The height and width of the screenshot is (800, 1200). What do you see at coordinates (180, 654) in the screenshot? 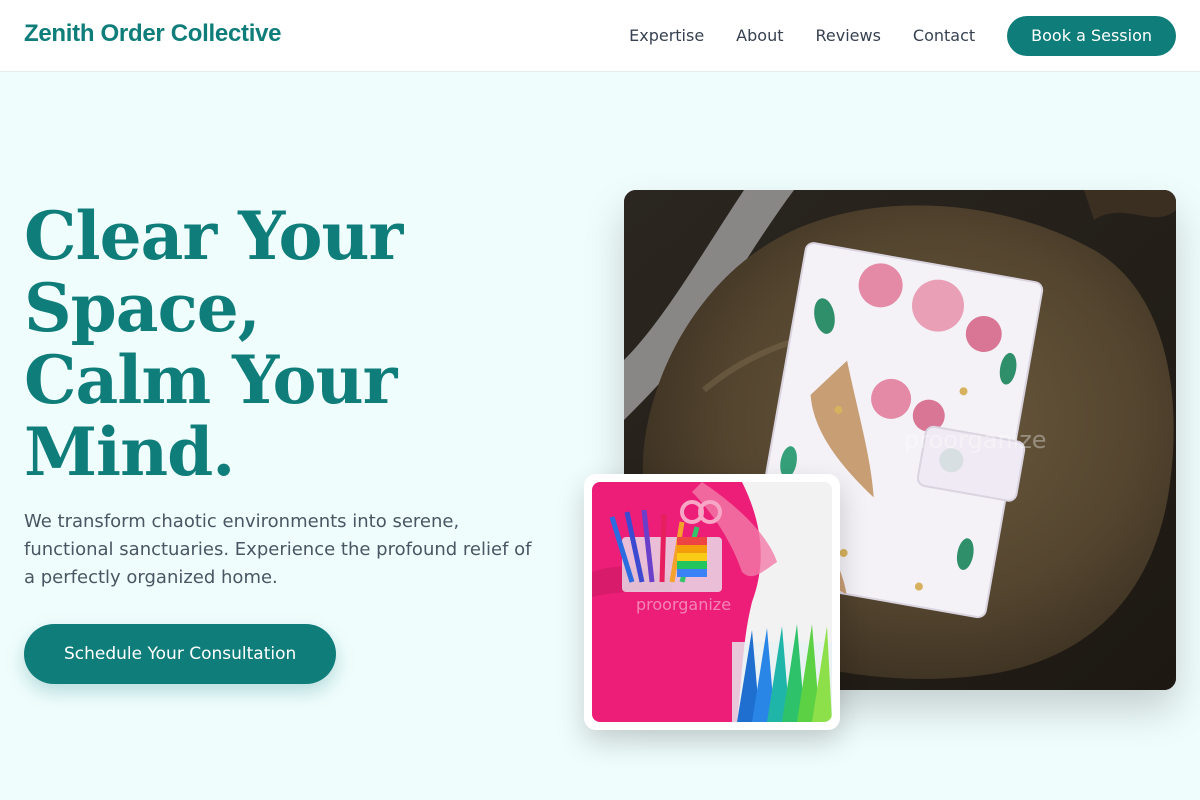
I see `schedule-consultation-button: Schedule Your Consultation` at bounding box center [180, 654].